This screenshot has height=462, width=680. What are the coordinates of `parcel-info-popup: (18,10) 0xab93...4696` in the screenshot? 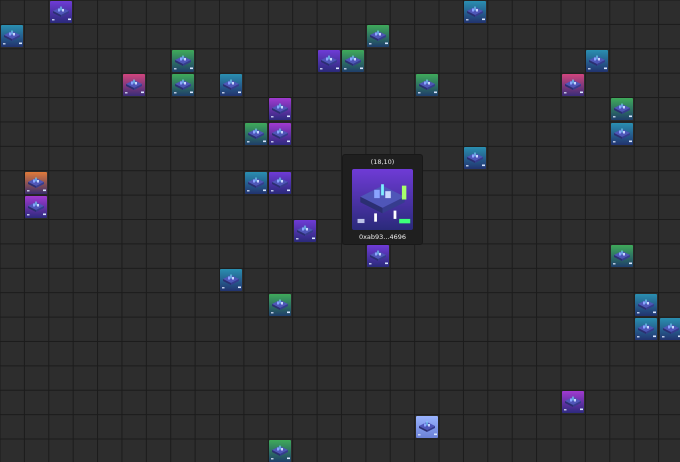 It's located at (382, 199).